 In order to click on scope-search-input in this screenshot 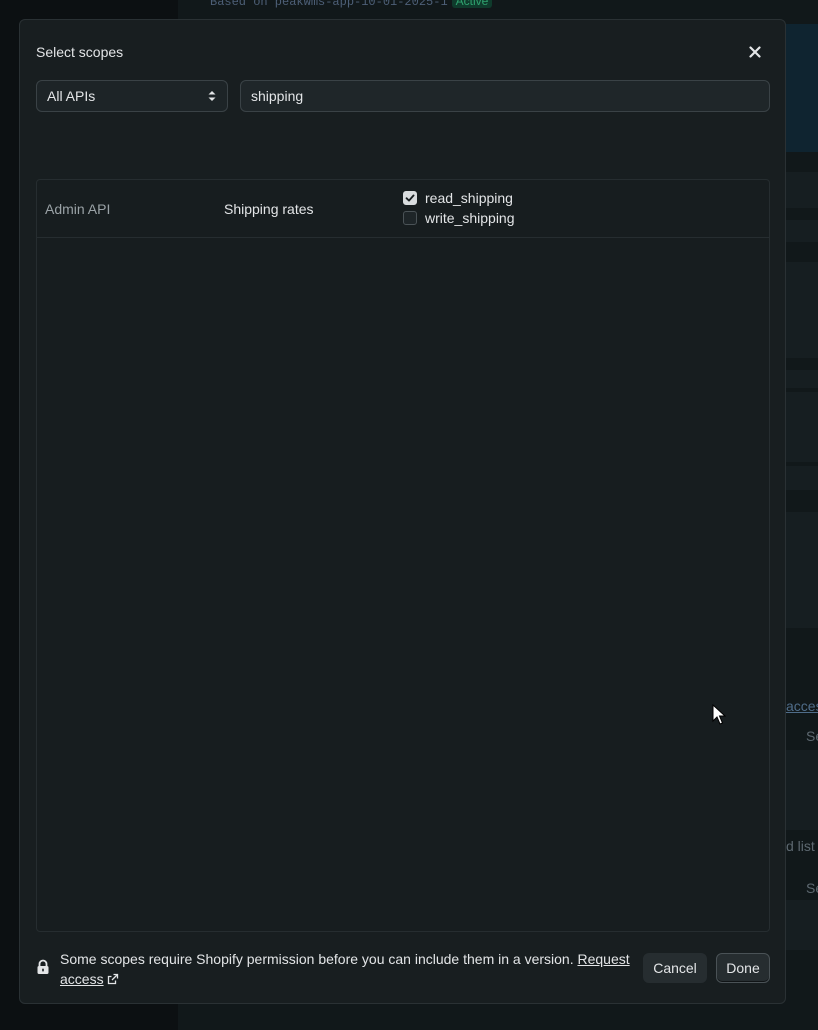, I will do `click(505, 96)`.